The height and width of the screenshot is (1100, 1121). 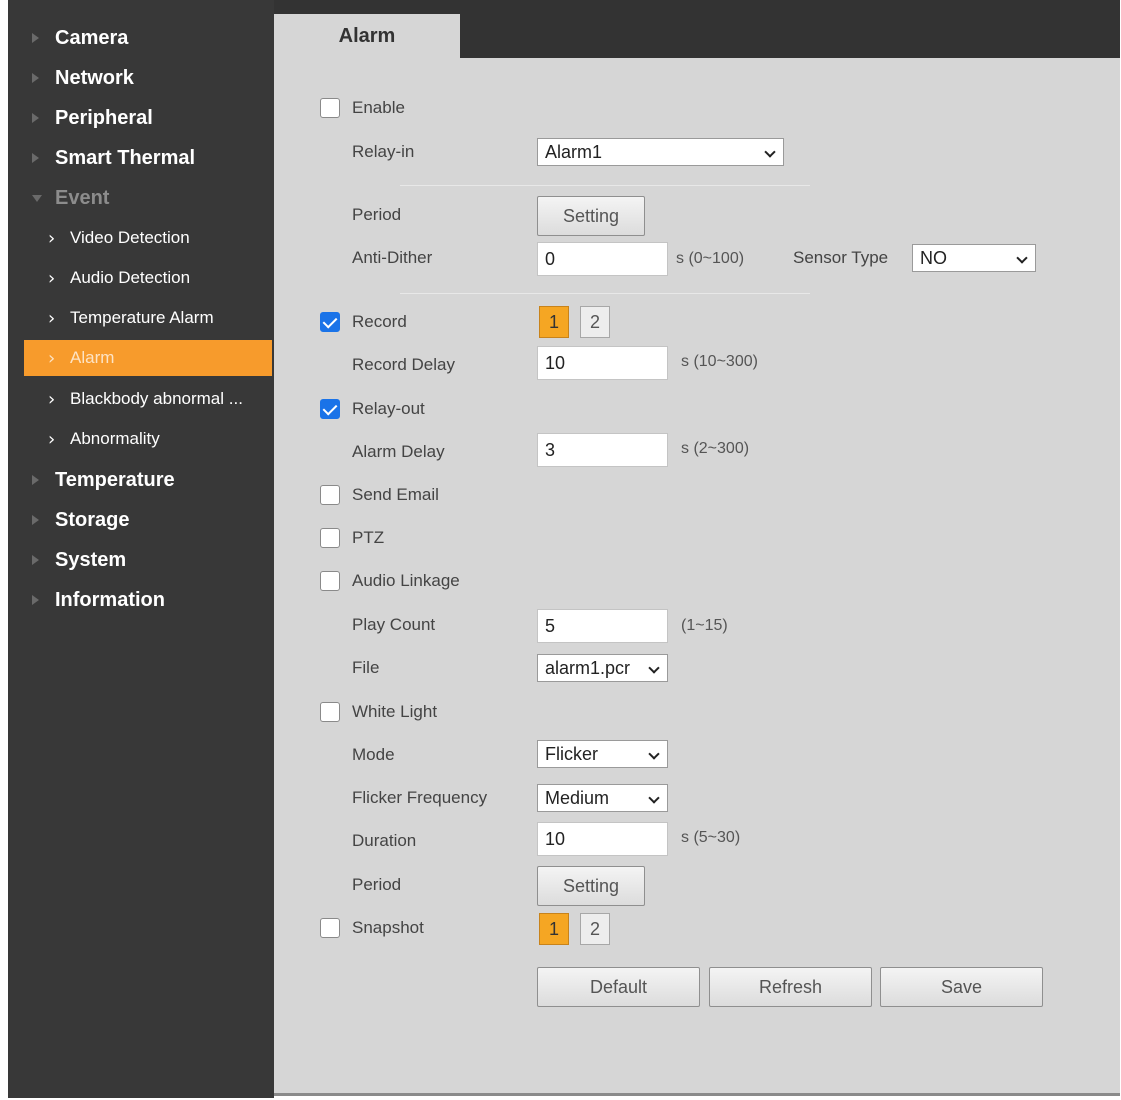 I want to click on snapshot-checkbox, so click(x=330, y=928).